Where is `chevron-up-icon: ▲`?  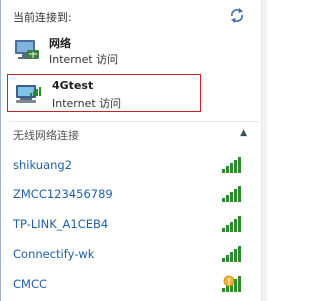 chevron-up-icon: ▲ is located at coordinates (243, 133).